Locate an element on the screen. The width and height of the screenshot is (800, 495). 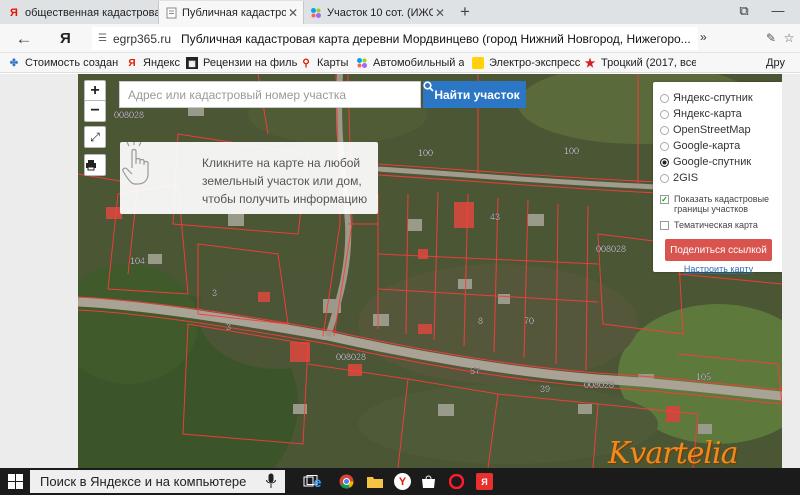
auto-icon is located at coordinates (362, 63).